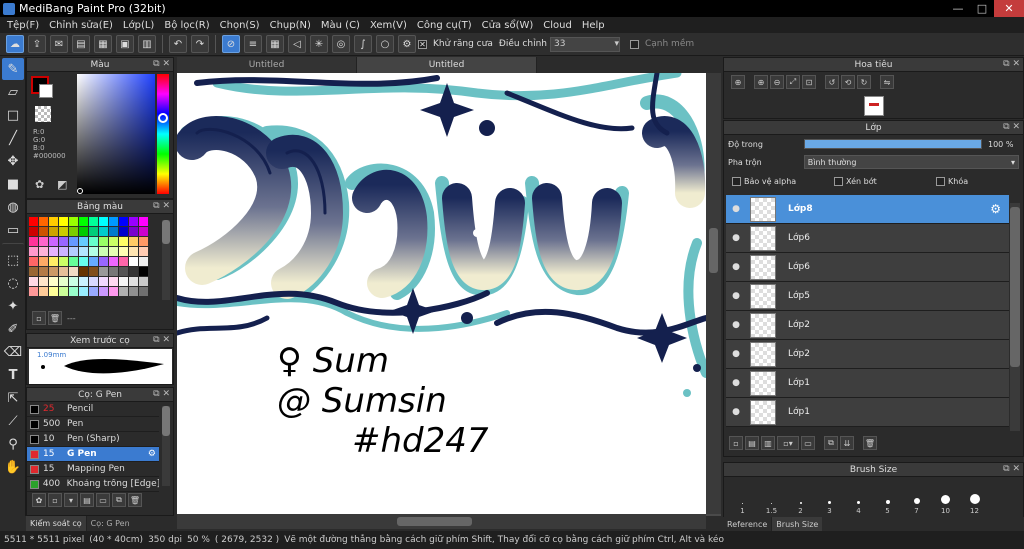  What do you see at coordinates (13, 444) in the screenshot?
I see `eyedropper-tool-icon: ⚲` at bounding box center [13, 444].